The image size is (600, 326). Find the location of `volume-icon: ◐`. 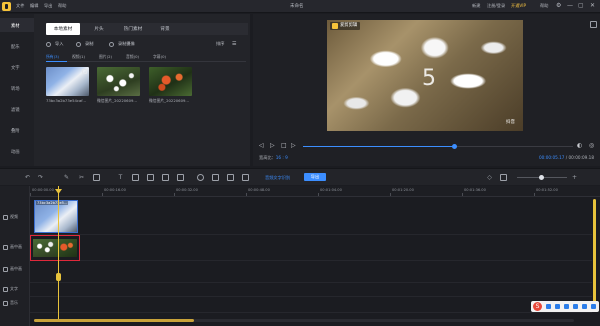

volume-icon: ◐ is located at coordinates (579, 146).